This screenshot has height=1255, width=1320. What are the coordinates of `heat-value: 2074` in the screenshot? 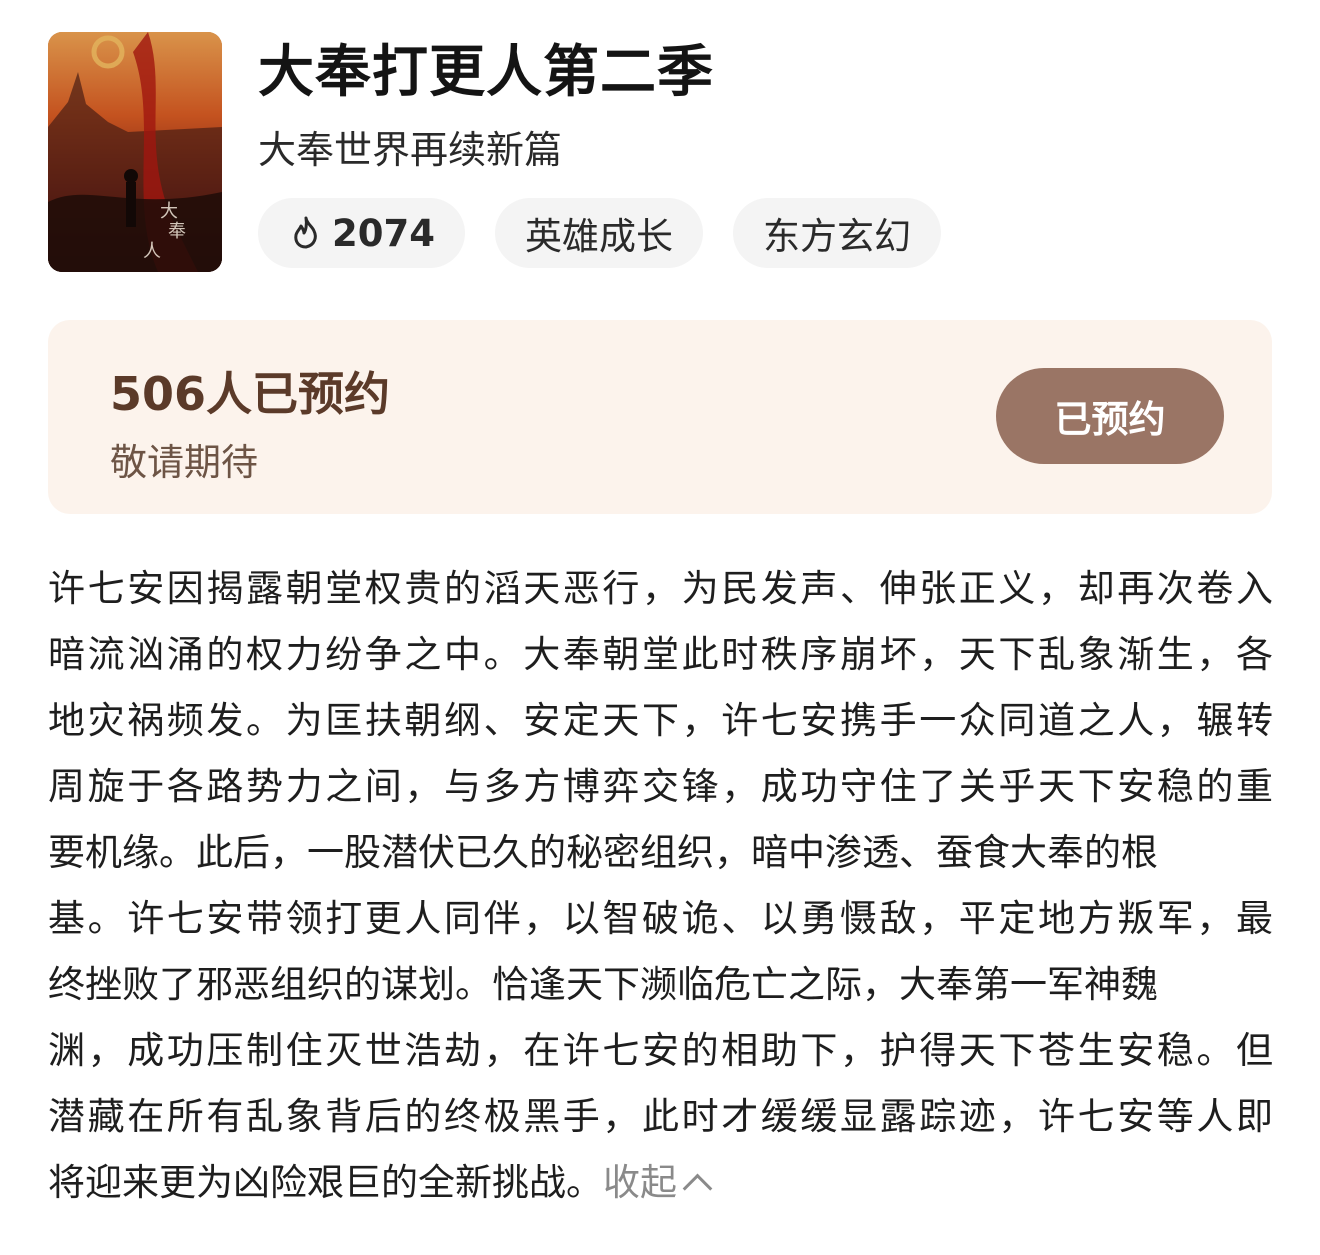 It's located at (383, 233).